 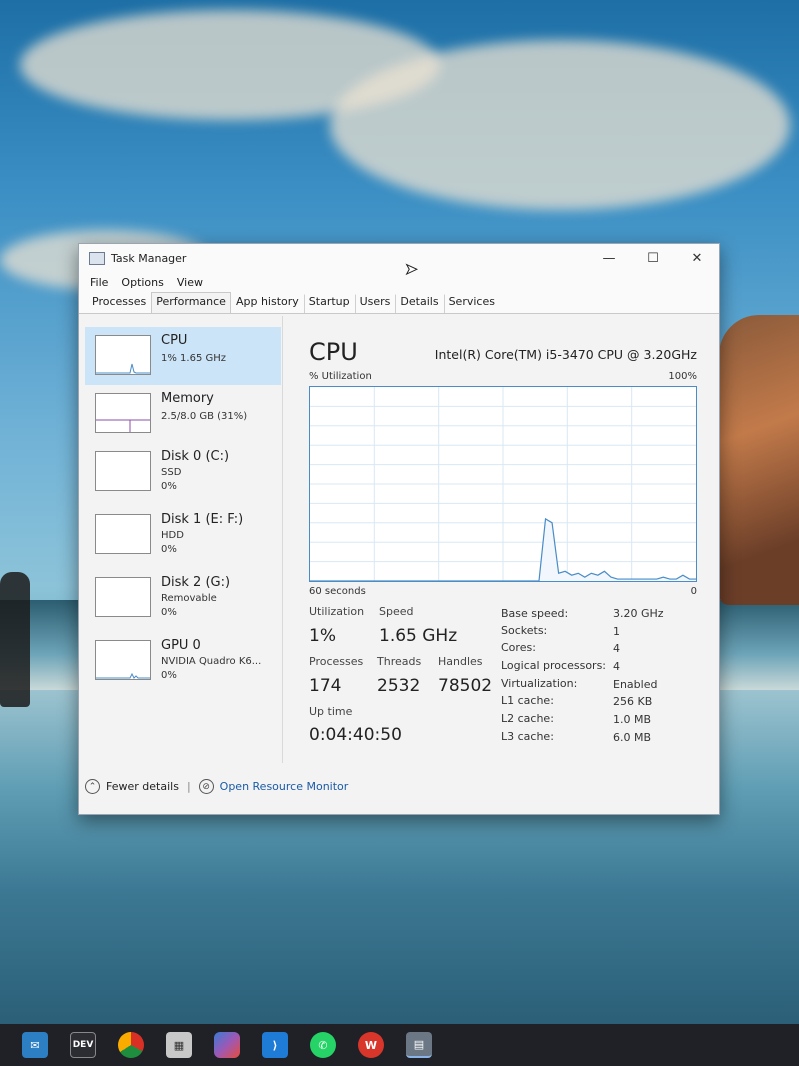 I want to click on threads-value: 2532, so click(x=399, y=686).